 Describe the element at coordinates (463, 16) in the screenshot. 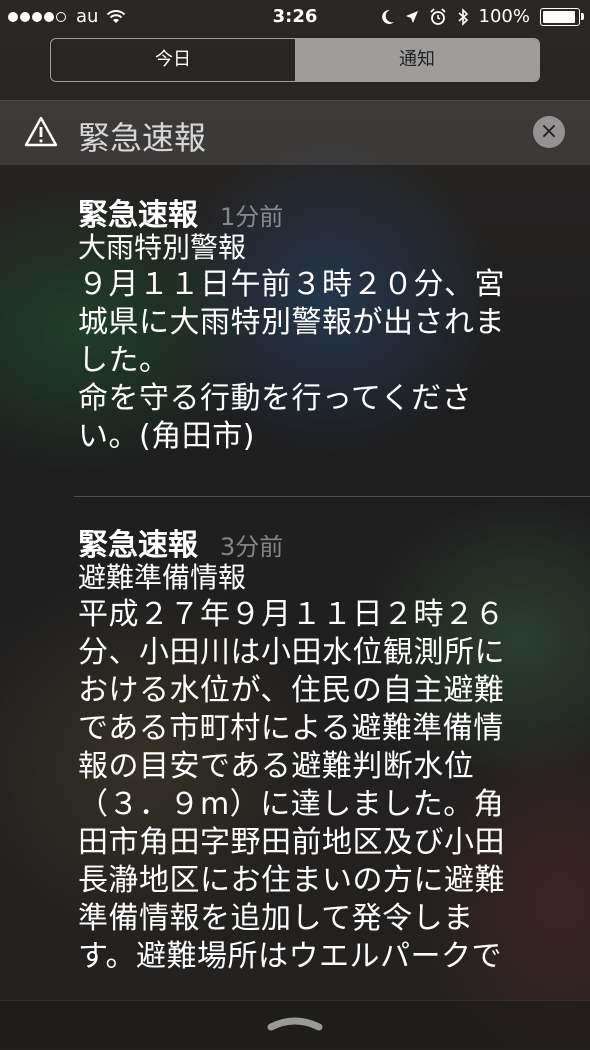

I see `bluetooth-icon` at that location.